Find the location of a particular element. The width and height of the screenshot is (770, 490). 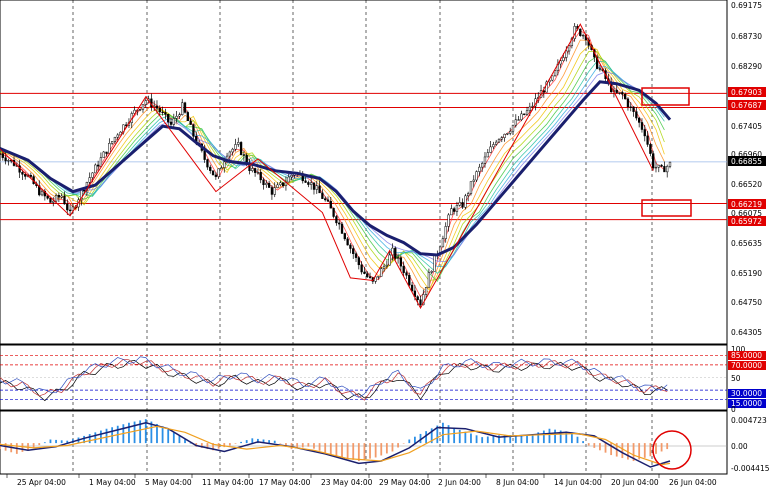

price-tick: 0.65190 is located at coordinates (746, 273).